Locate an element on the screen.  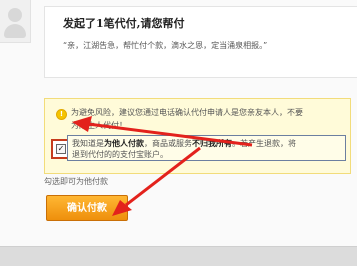
agreement-prefix: 我知道是 is located at coordinates (88, 143).